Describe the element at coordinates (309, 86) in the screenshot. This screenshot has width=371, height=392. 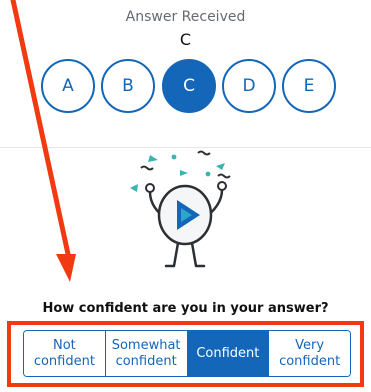
I see `choice-button-e: E` at that location.